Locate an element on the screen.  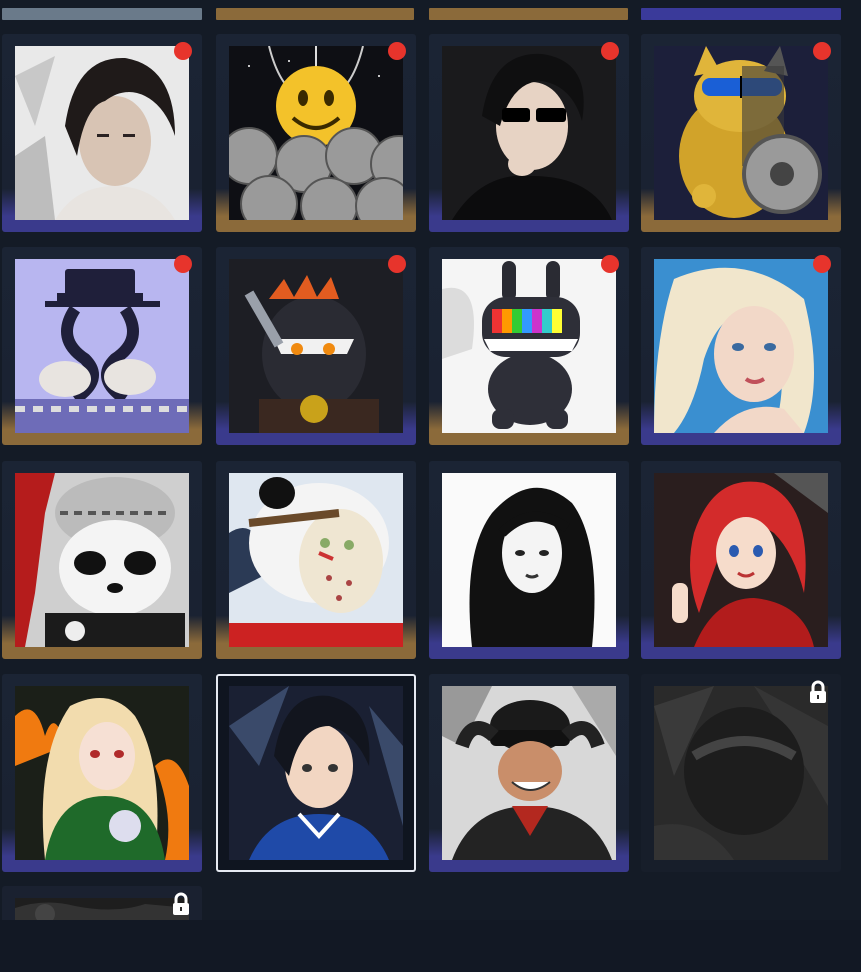
avatar-tile-robot-tentacle is located at coordinates (102, 346).